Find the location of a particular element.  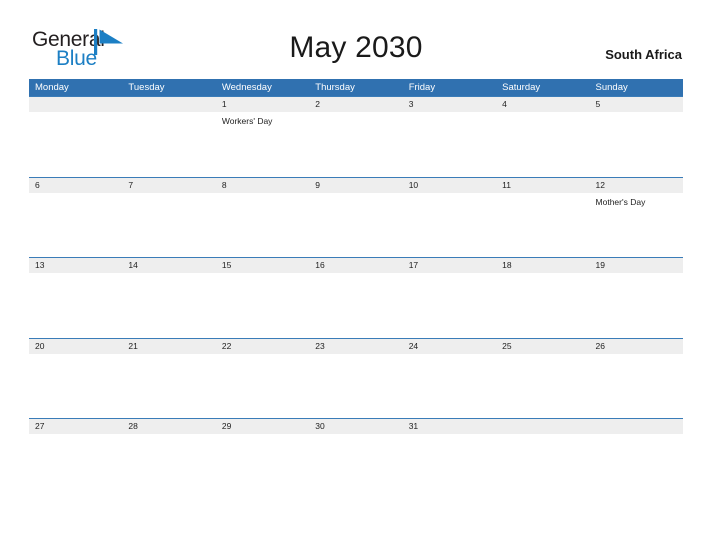

day-number: 12 is located at coordinates (636, 185).